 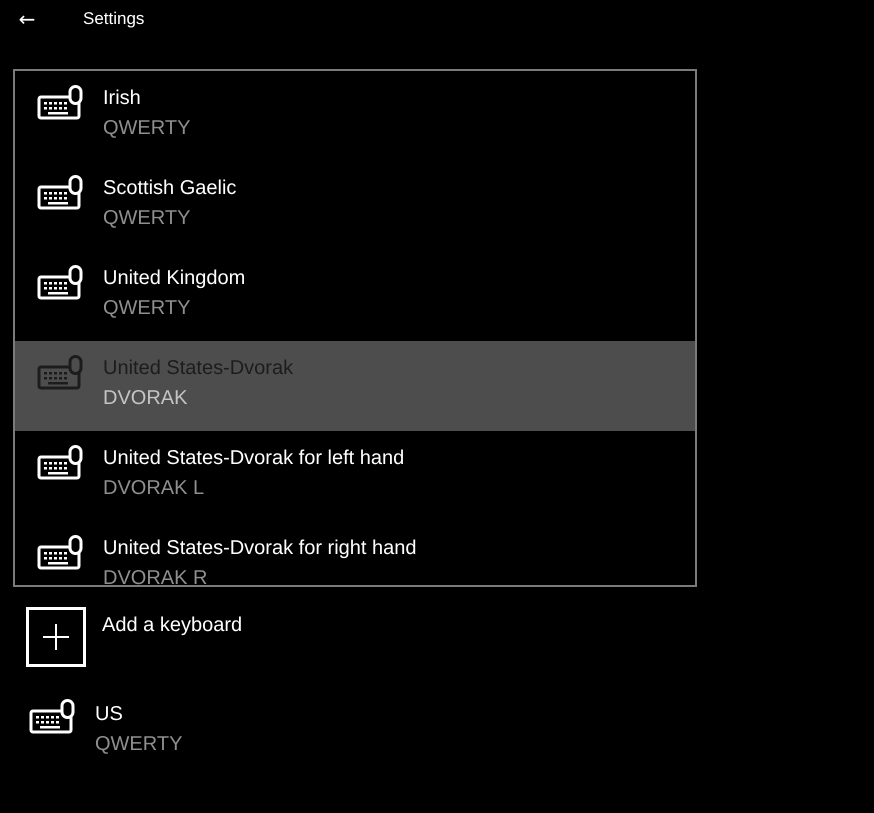 I want to click on back-button: ←, so click(x=27, y=19).